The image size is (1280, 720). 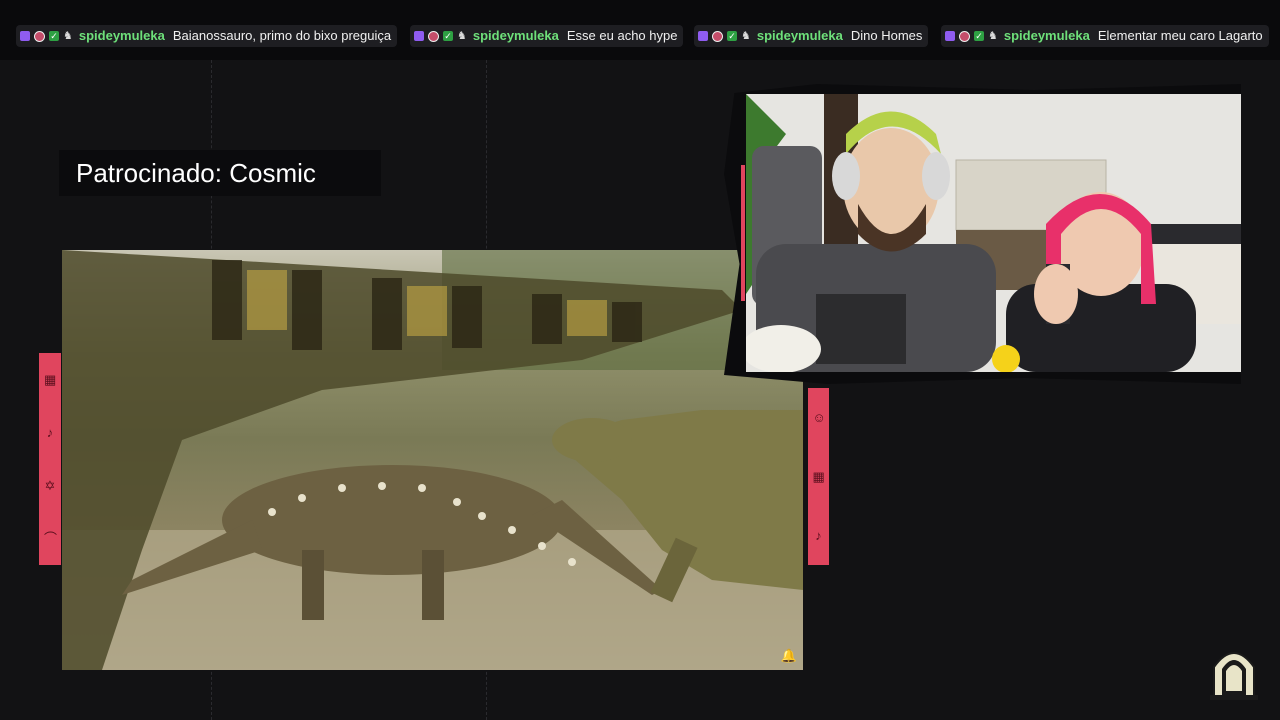 What do you see at coordinates (788, 655) in the screenshot?
I see `bell-icon: 🔔` at bounding box center [788, 655].